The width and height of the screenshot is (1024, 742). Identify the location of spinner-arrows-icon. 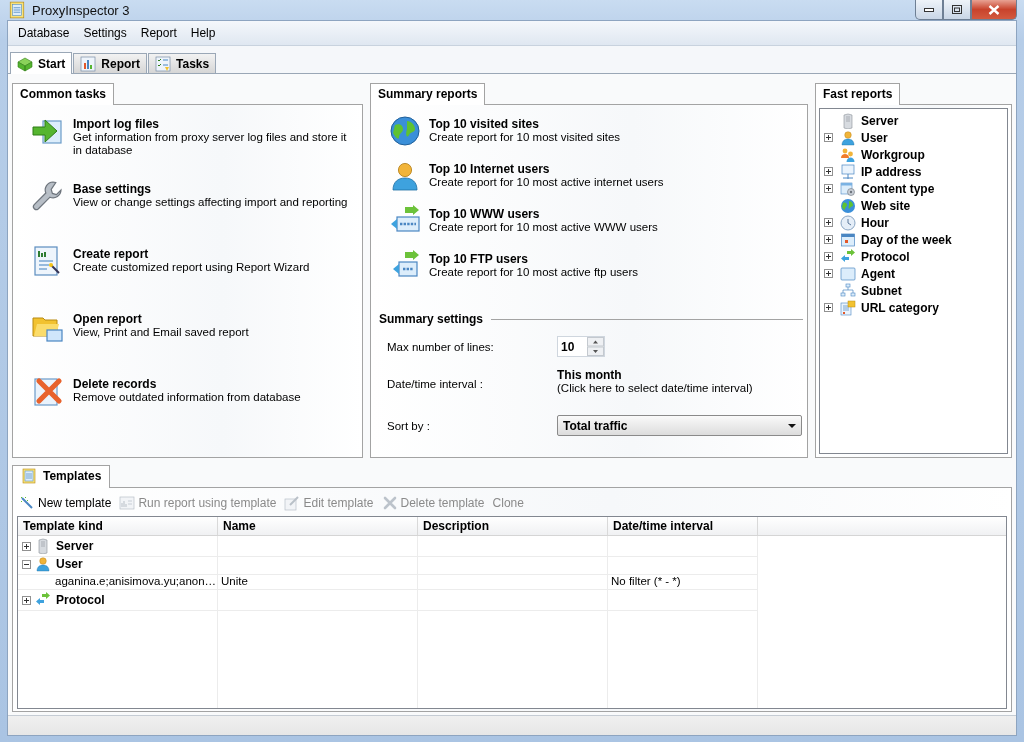
(595, 346).